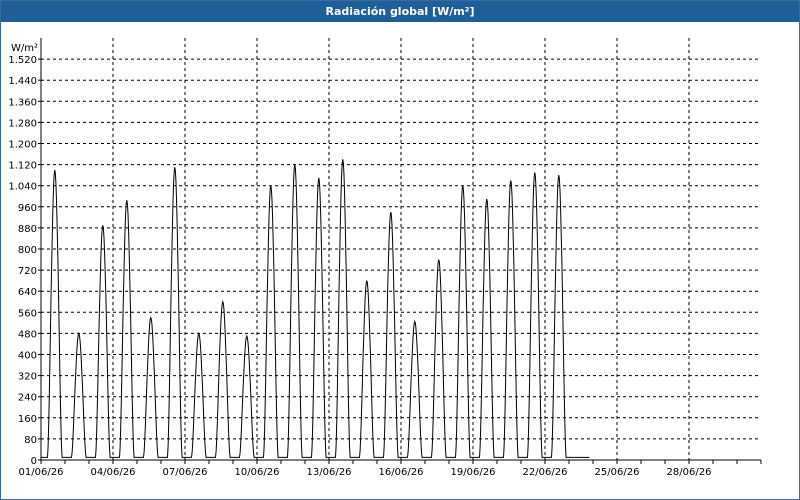 This screenshot has width=800, height=500. I want to click on y-tick-label: 1.280, so click(22, 123).